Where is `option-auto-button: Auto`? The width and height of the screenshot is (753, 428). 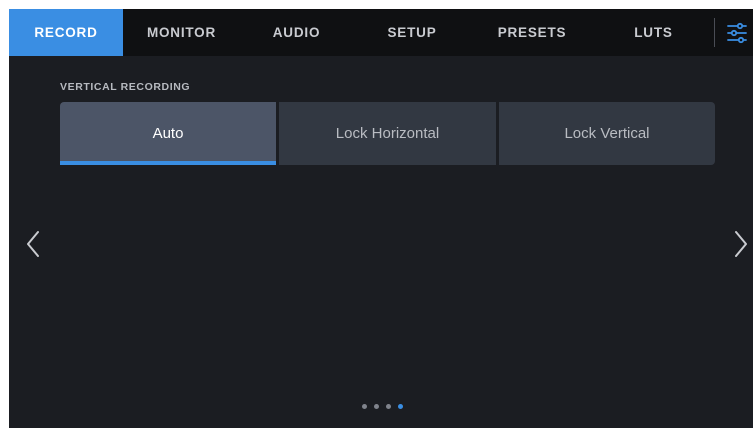
option-auto-button: Auto is located at coordinates (168, 133).